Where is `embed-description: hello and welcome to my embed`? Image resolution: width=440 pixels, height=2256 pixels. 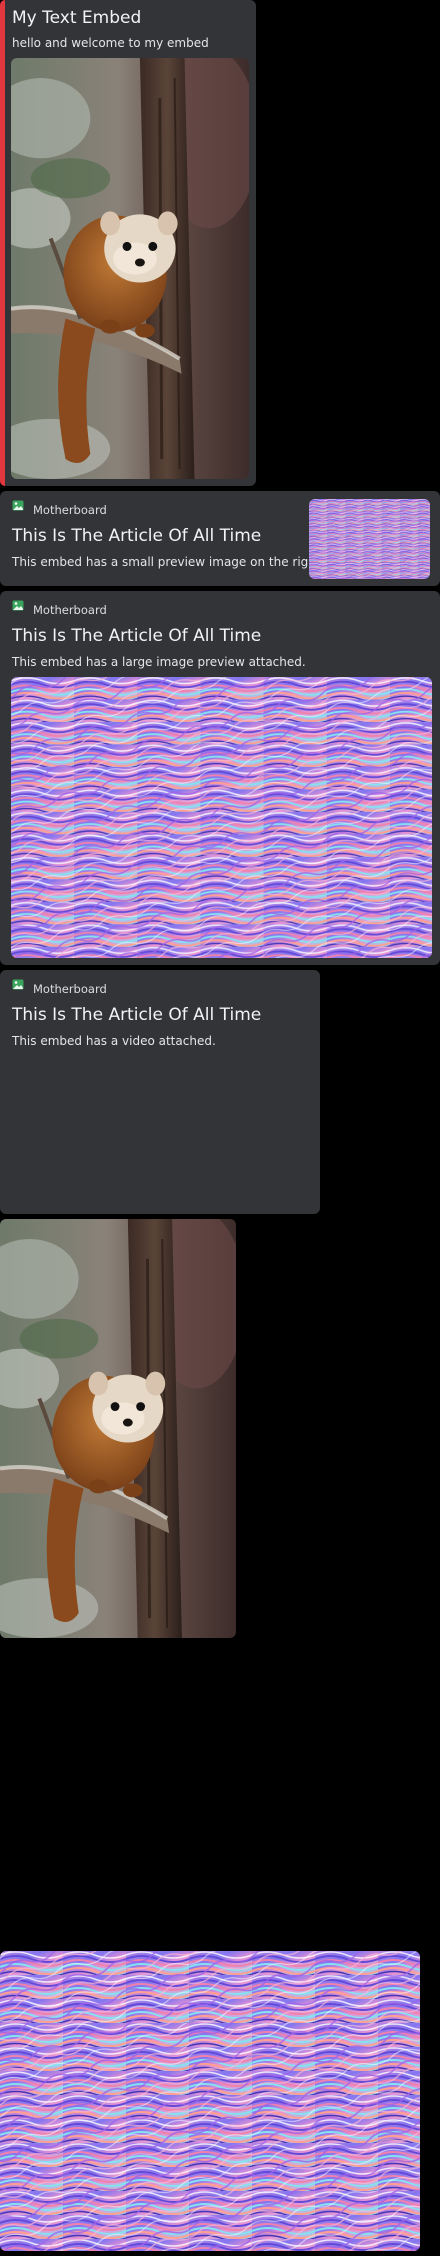 embed-description: hello and welcome to my embed is located at coordinates (110, 43).